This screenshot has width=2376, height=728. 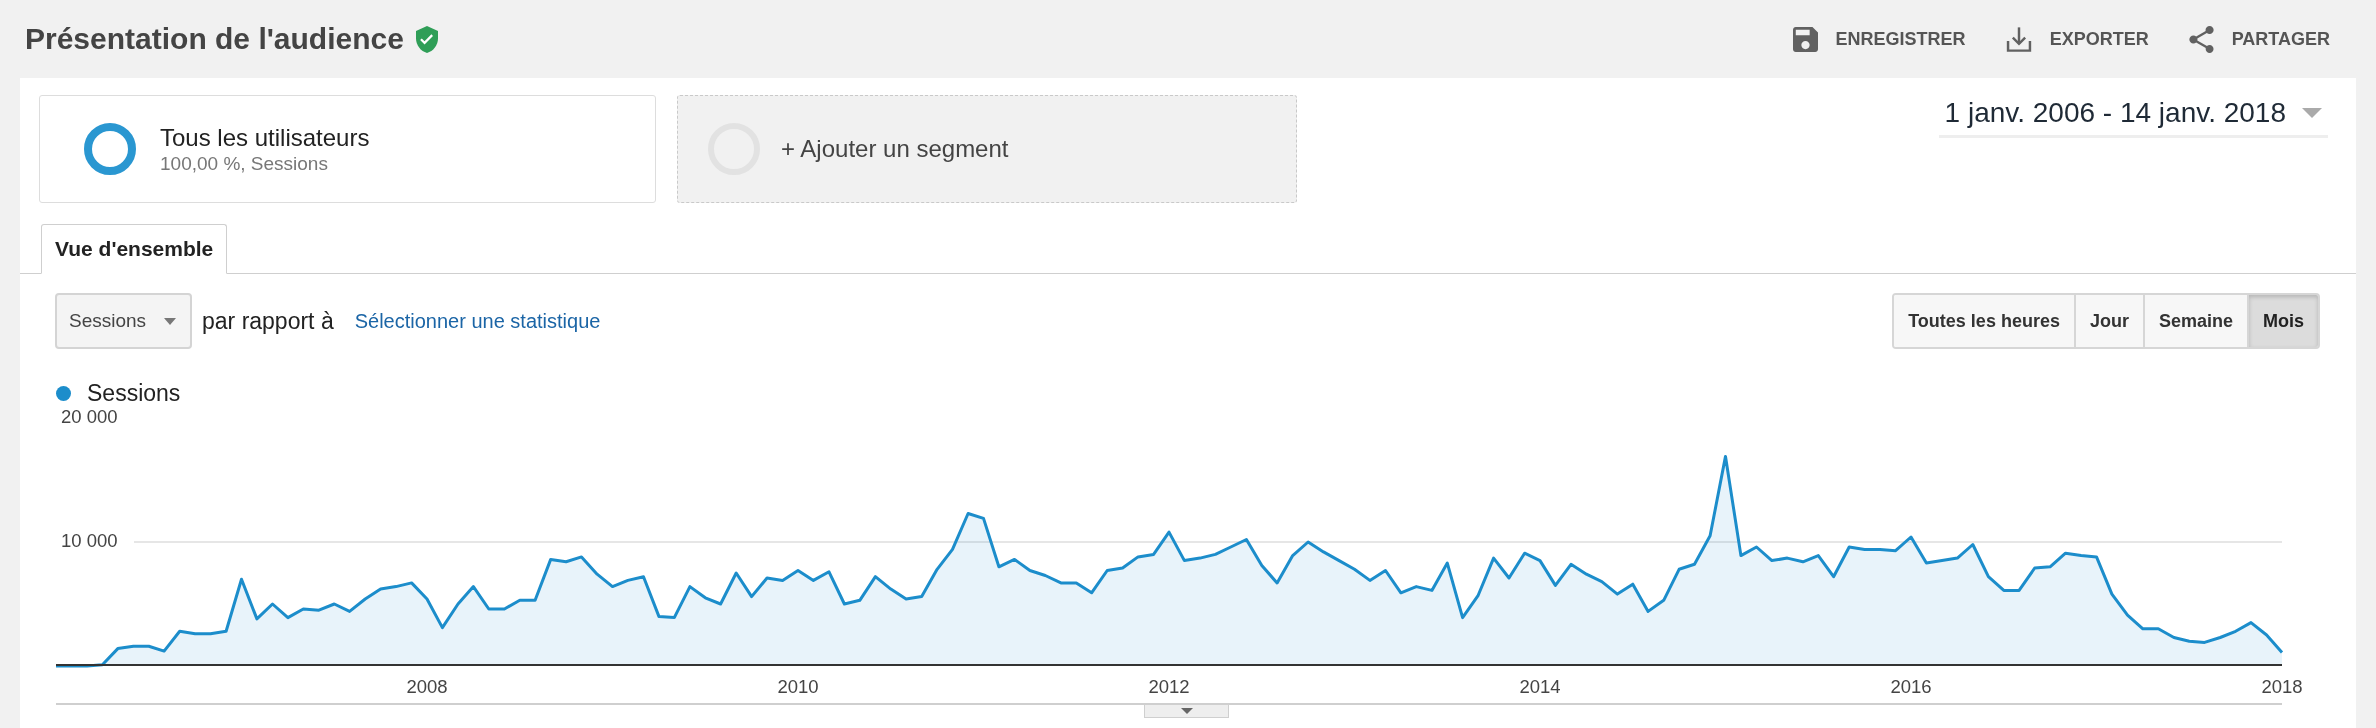 I want to click on time-range-button: Semaine, so click(x=2194, y=321).